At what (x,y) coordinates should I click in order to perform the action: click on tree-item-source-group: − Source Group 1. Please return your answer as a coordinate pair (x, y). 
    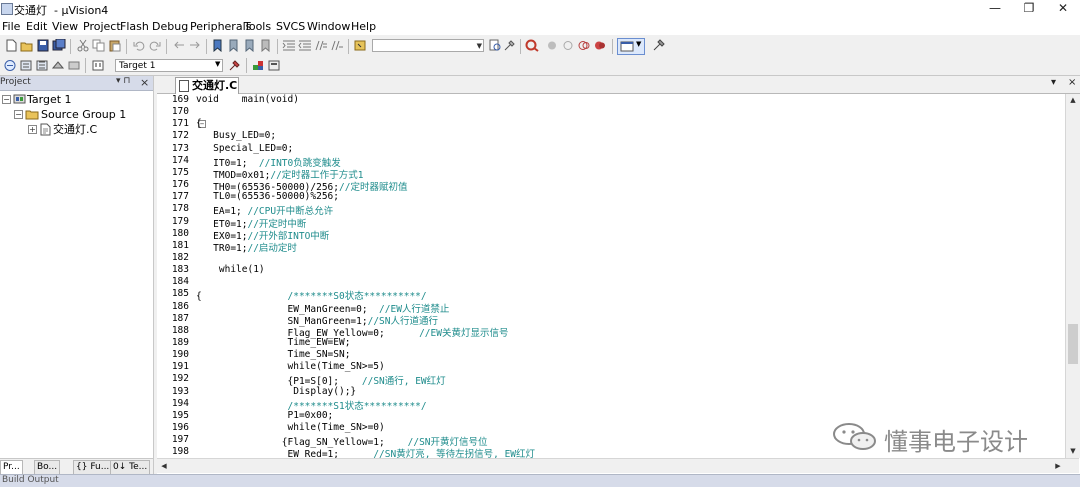
    Looking at the image, I should click on (70, 114).